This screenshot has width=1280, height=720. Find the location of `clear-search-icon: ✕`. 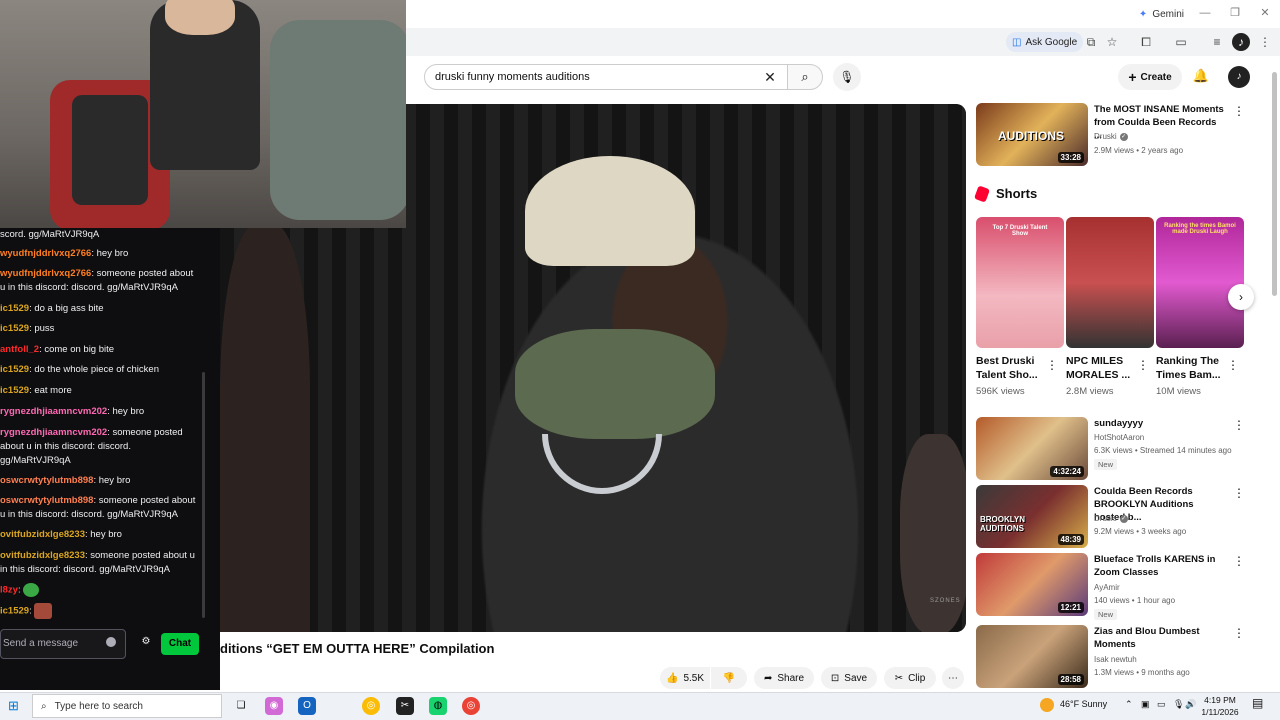

clear-search-icon: ✕ is located at coordinates (770, 77).